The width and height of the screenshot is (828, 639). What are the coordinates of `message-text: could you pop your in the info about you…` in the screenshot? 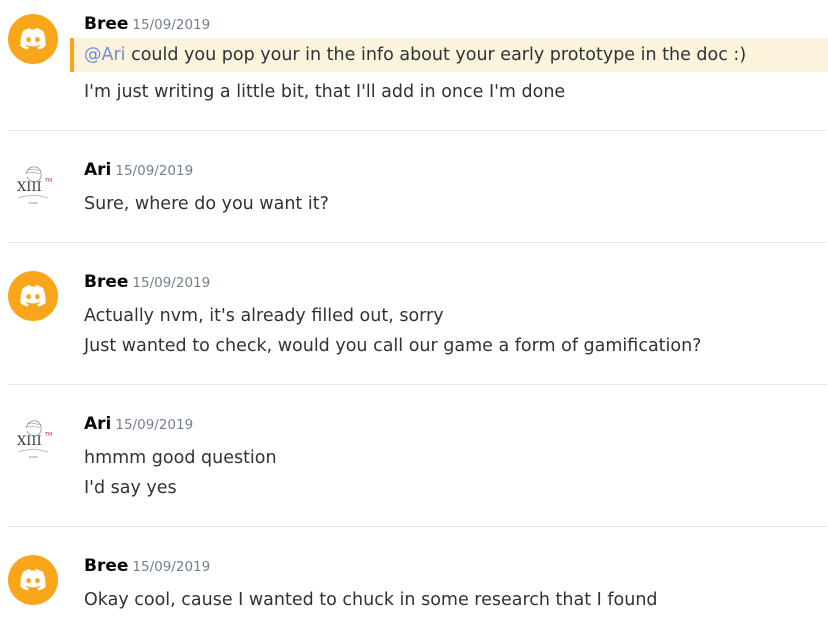 It's located at (436, 55).